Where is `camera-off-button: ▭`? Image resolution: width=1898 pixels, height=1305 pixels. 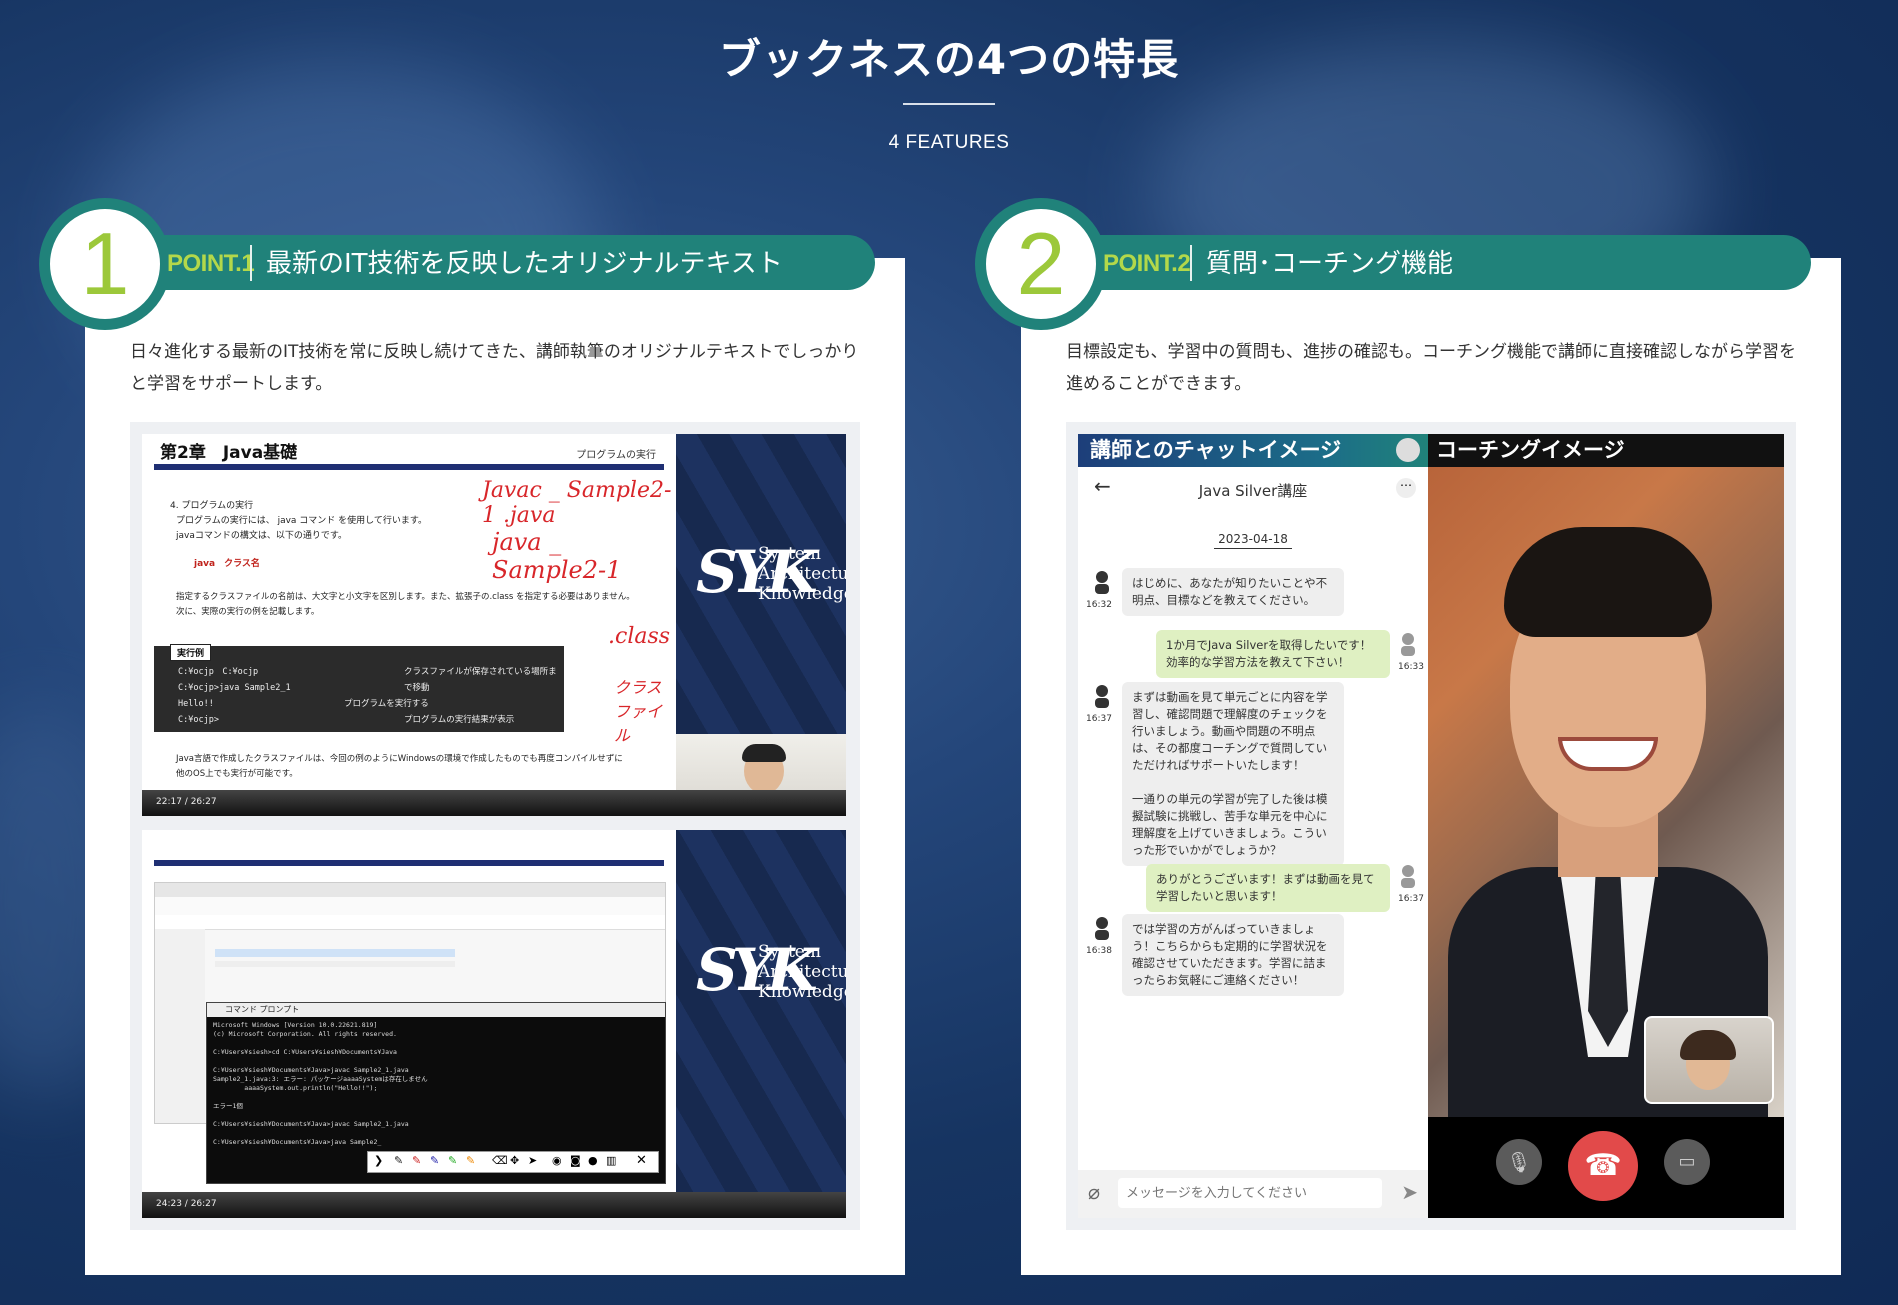
camera-off-button: ▭ is located at coordinates (1687, 1162).